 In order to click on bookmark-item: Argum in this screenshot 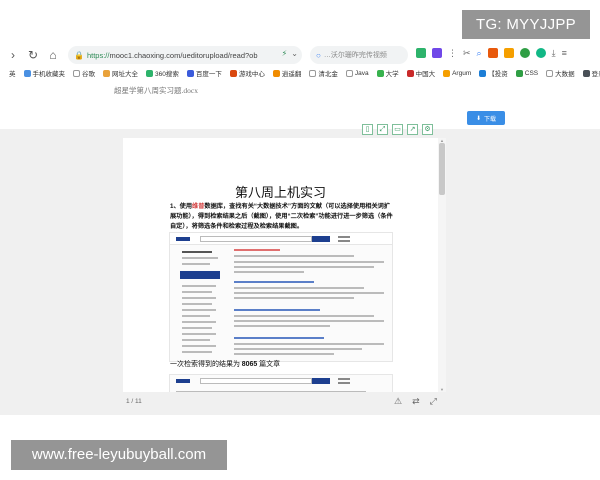, I will do `click(457, 73)`.